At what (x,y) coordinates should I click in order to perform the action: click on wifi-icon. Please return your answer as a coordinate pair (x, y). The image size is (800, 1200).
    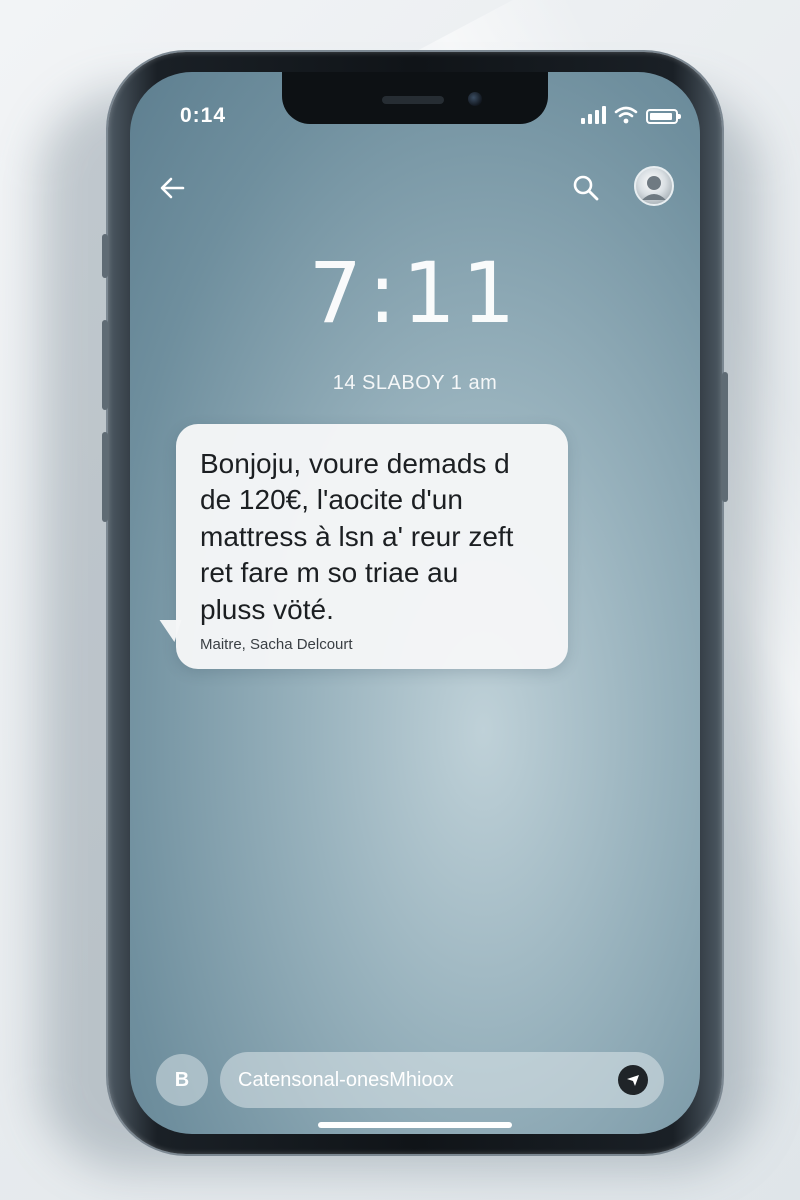
    Looking at the image, I should click on (626, 115).